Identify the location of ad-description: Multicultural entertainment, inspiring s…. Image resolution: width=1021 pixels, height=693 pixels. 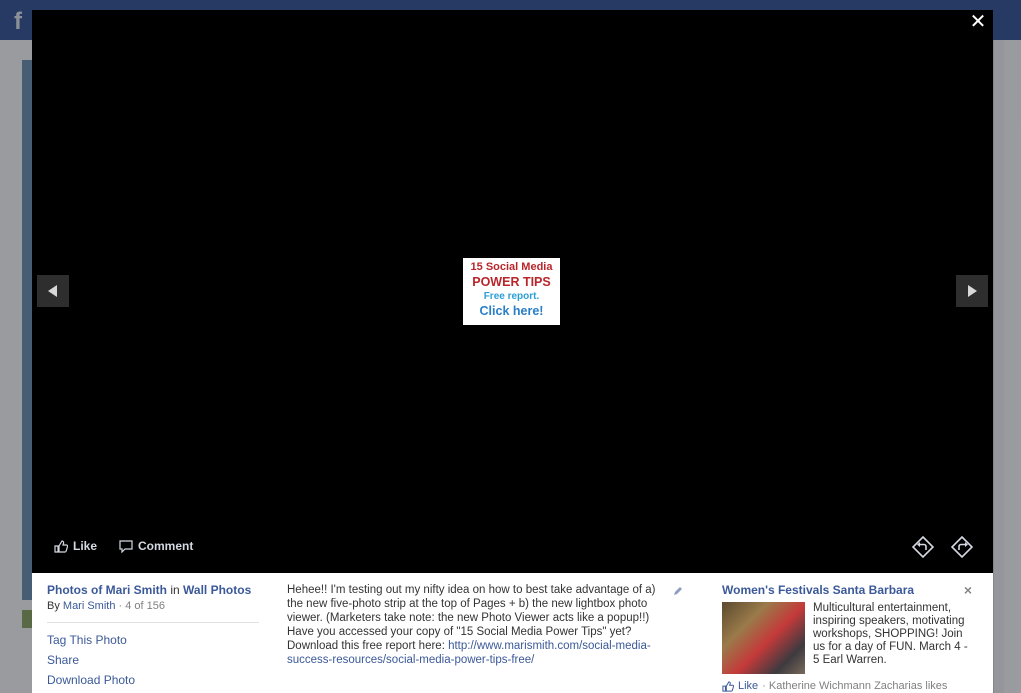
(890, 634).